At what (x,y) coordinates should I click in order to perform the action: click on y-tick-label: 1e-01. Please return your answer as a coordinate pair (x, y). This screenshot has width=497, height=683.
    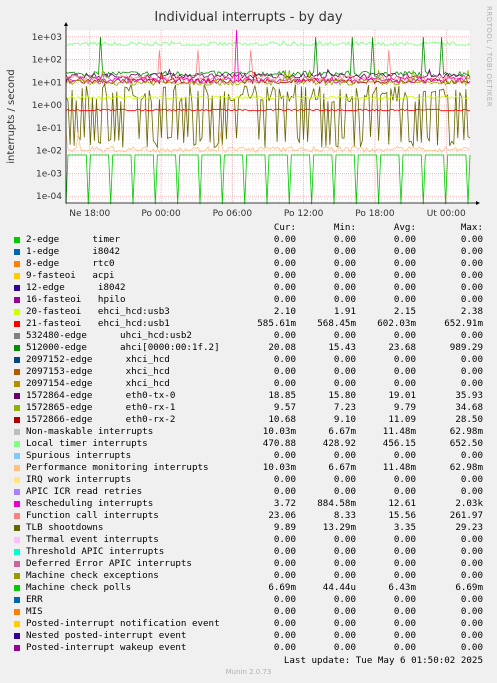
    Looking at the image, I should click on (49, 129).